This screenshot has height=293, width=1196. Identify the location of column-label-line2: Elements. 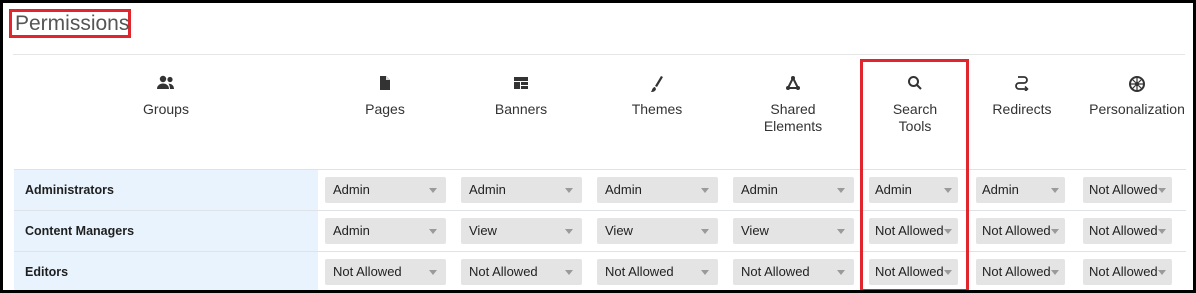
(793, 126).